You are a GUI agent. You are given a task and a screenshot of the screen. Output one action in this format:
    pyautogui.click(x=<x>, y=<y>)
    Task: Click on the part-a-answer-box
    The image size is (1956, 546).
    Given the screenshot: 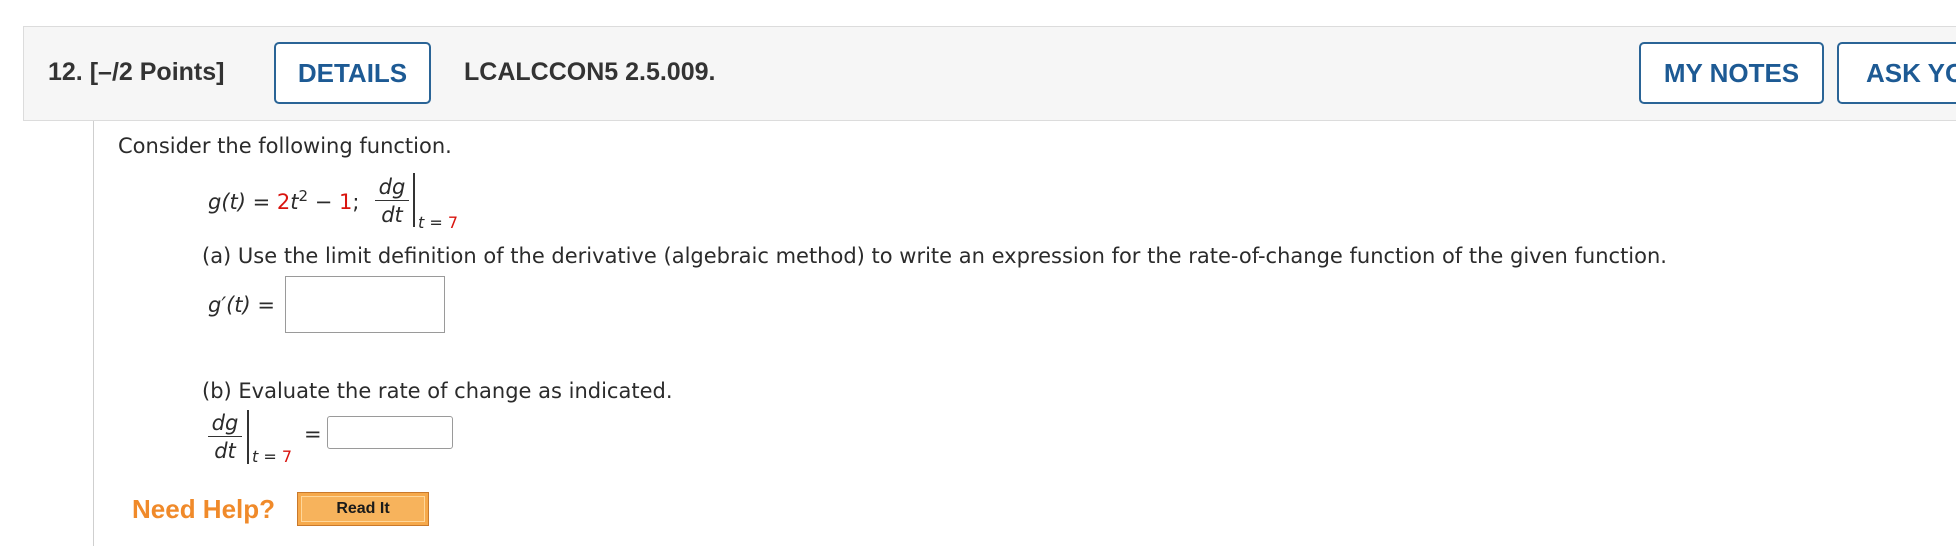 What is the action you would take?
    pyautogui.click(x=365, y=304)
    